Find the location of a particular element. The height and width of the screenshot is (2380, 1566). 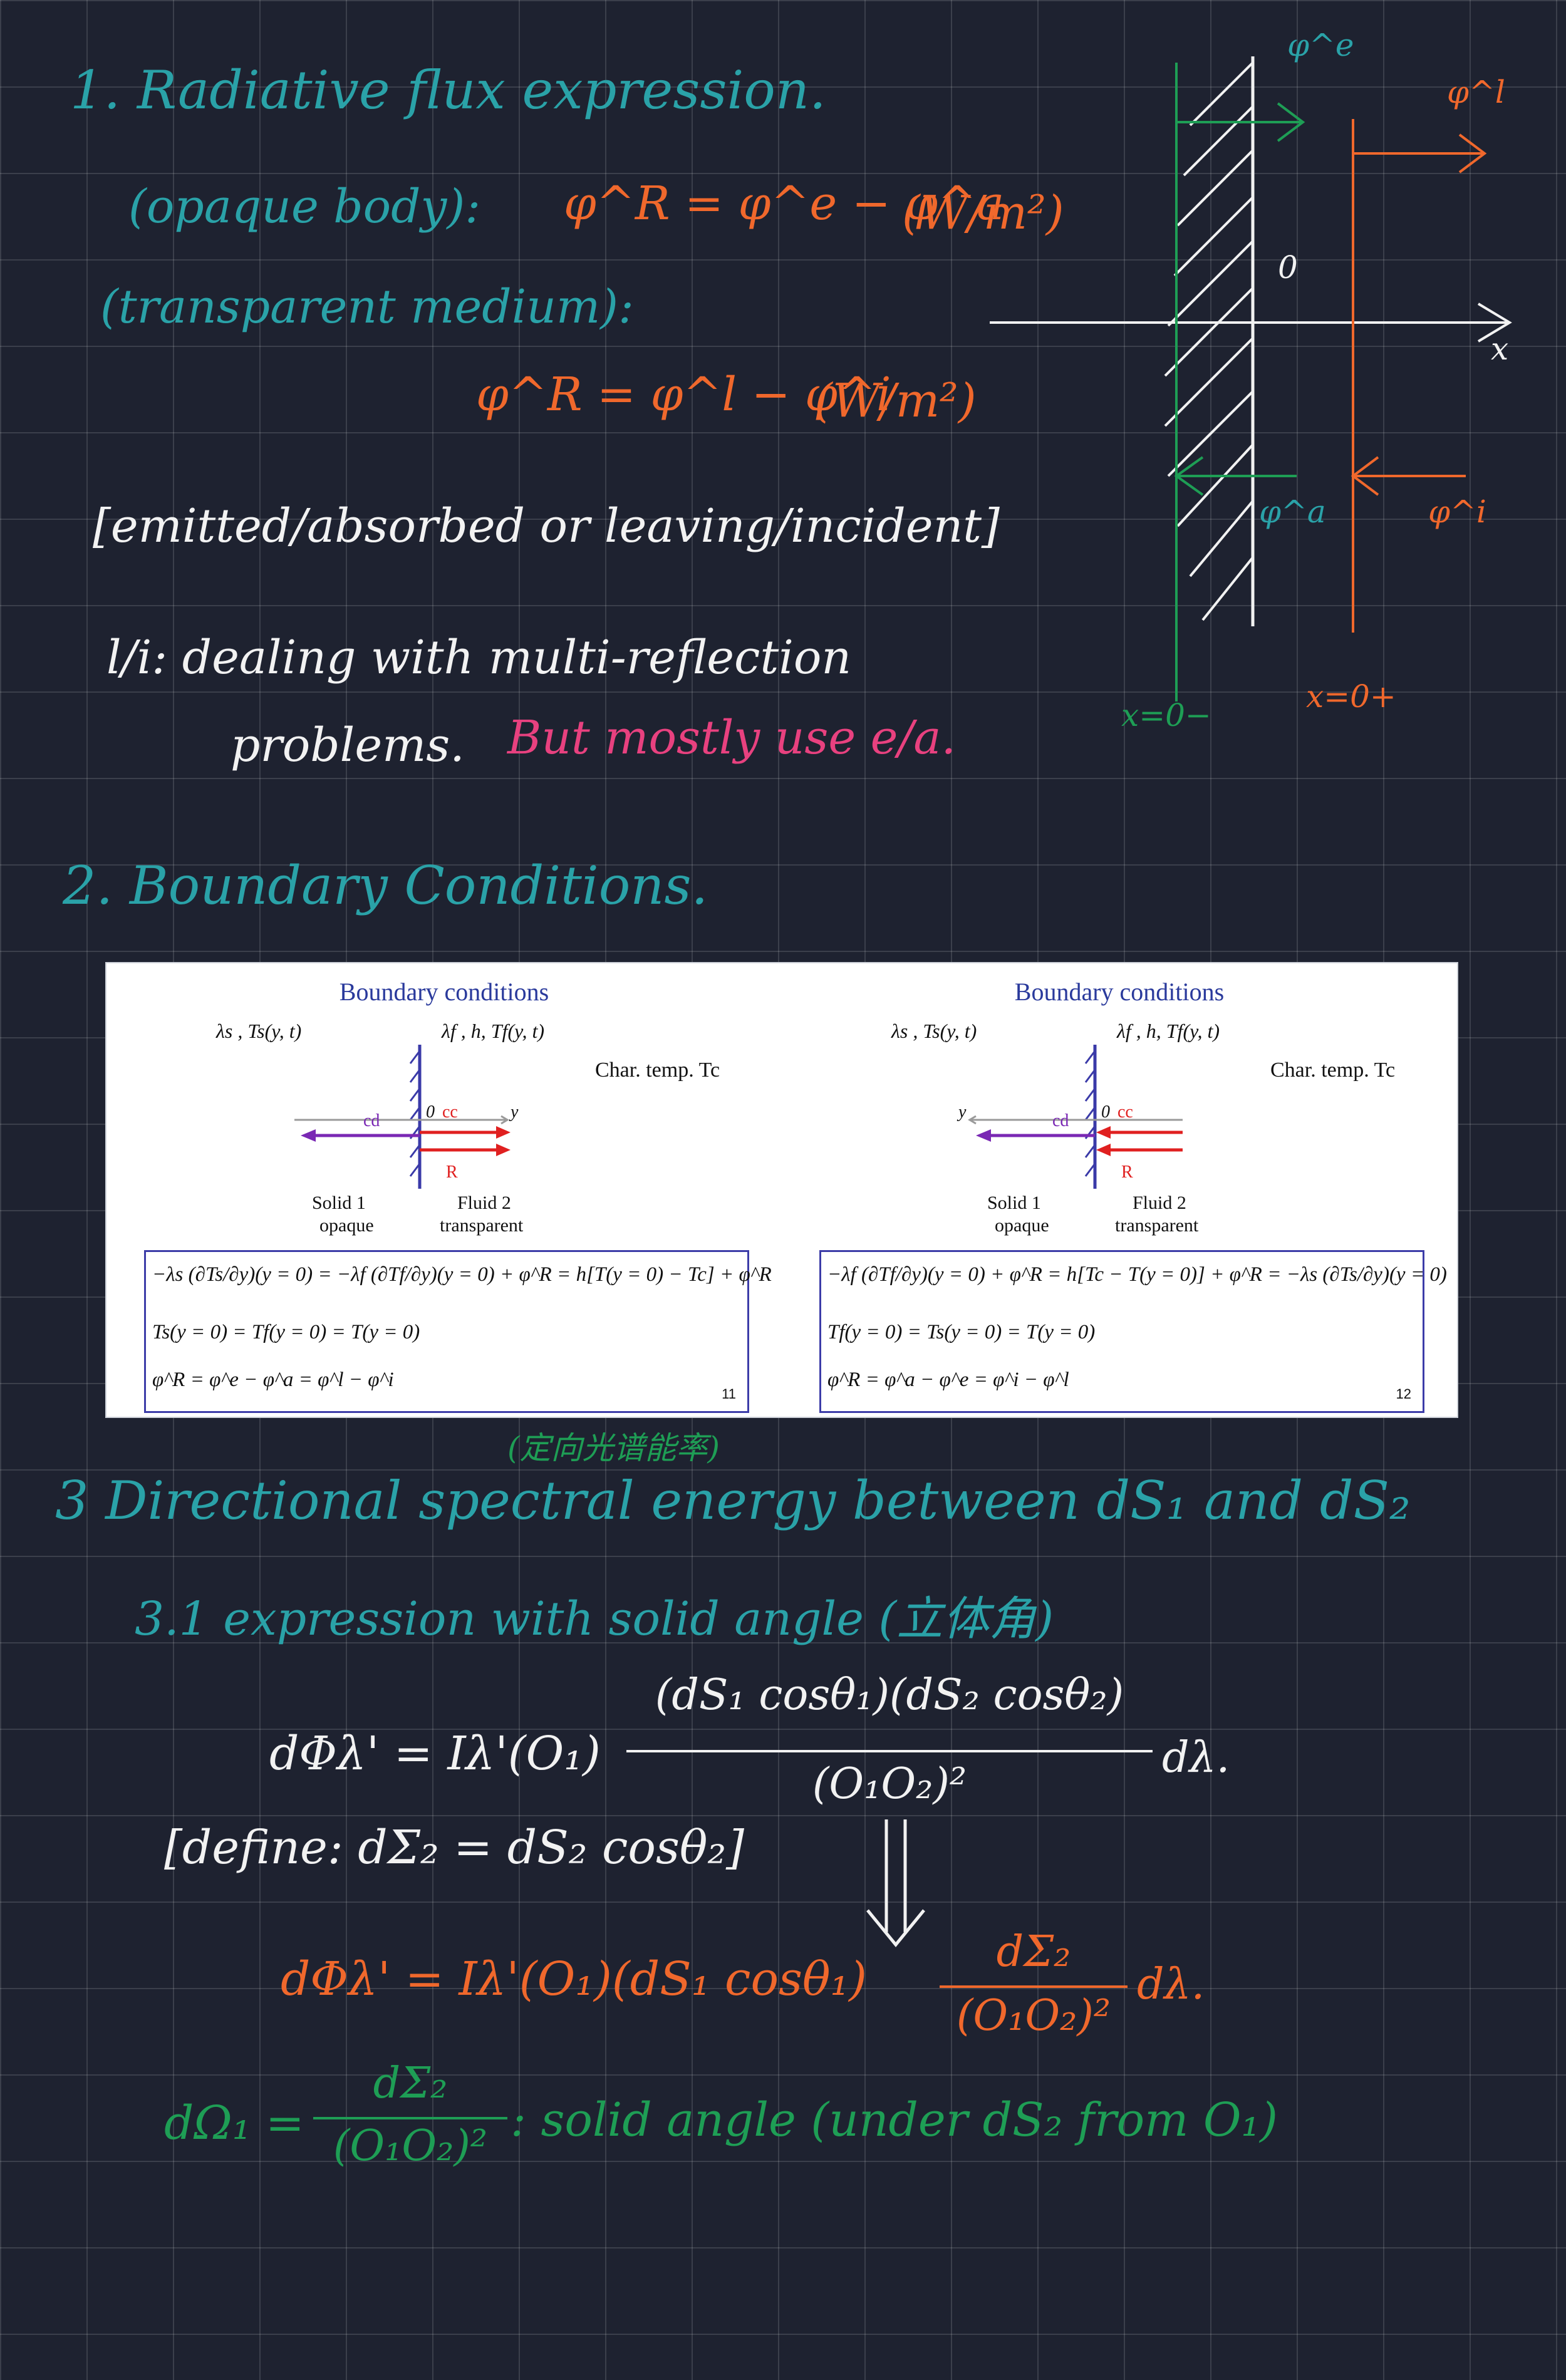

unit-w-m2-2: (W/m²) is located at coordinates (895, 401).